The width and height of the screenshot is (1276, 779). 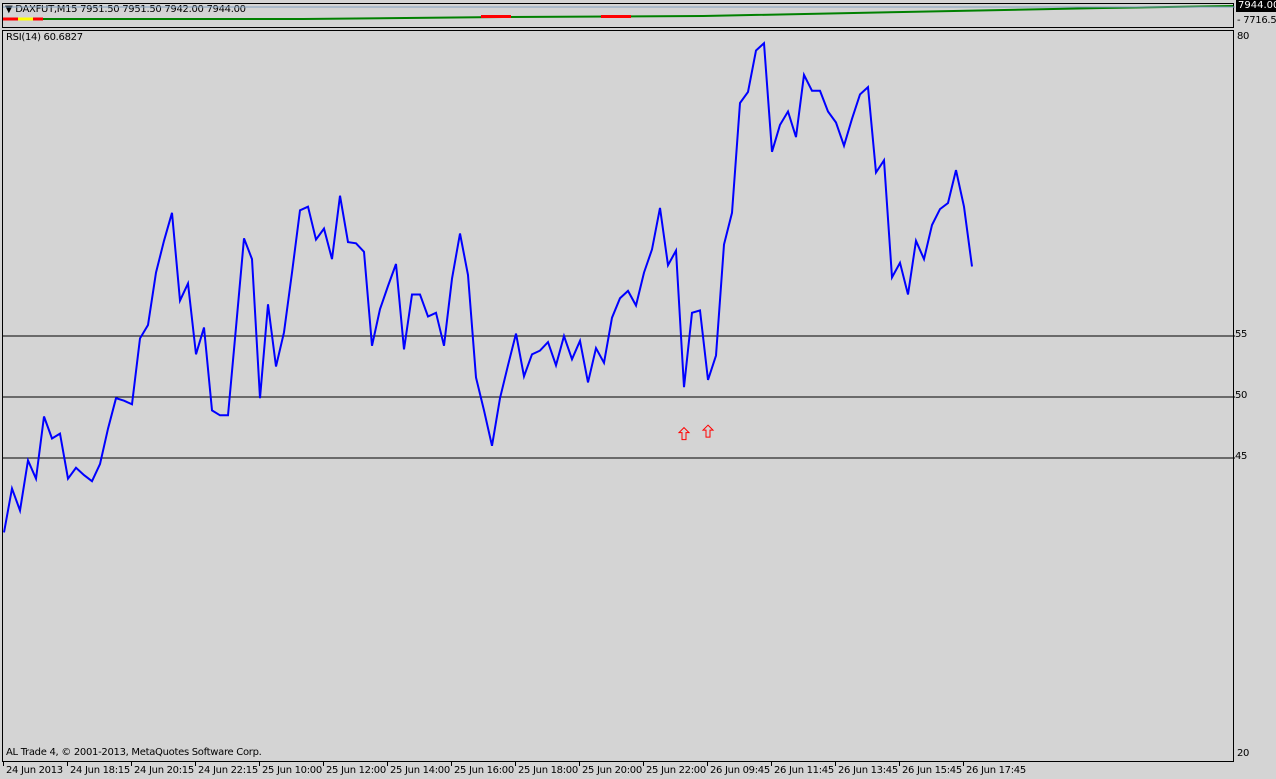 I want to click on level-label-55: 55, so click(x=1241, y=334).